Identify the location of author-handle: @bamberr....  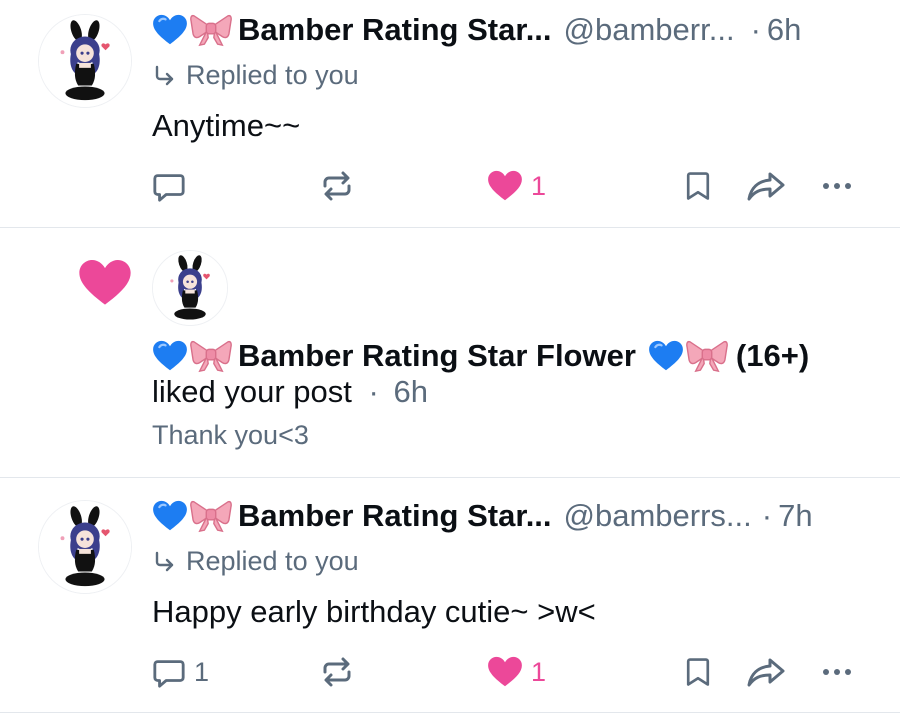
(649, 30).